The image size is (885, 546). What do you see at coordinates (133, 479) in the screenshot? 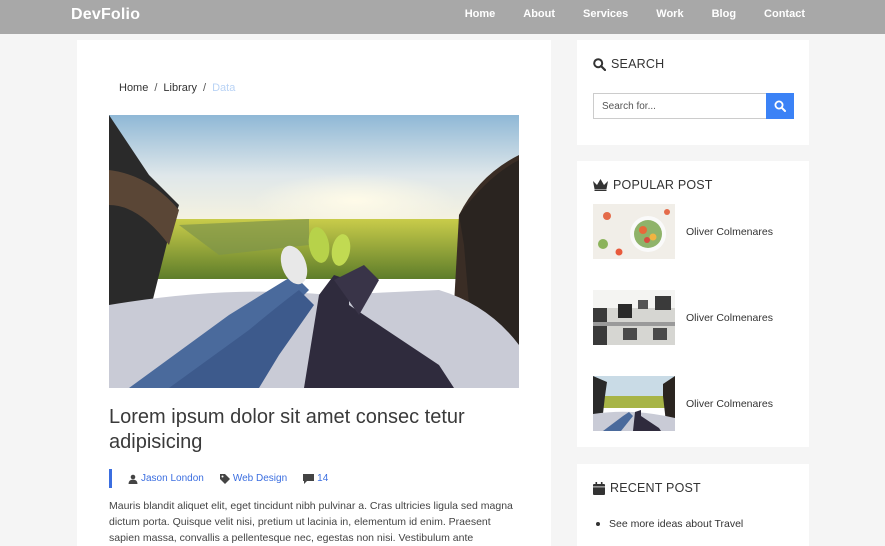
I see `user-icon` at bounding box center [133, 479].